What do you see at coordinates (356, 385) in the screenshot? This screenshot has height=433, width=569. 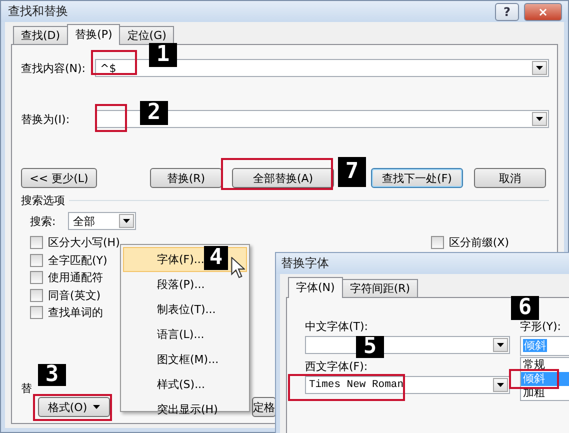 I see `dropdown-value: Times New Roman` at bounding box center [356, 385].